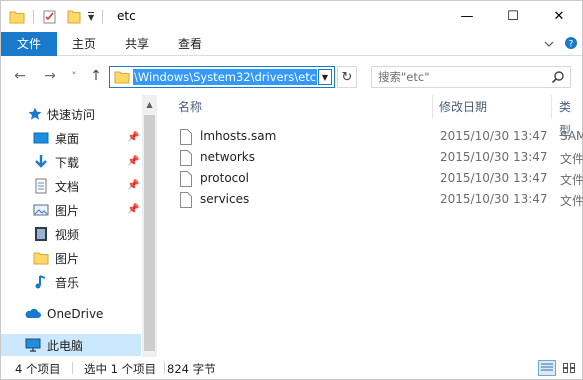 Image resolution: width=583 pixels, height=380 pixels. Describe the element at coordinates (190, 107) in the screenshot. I see `column-header-name: 名称` at that location.